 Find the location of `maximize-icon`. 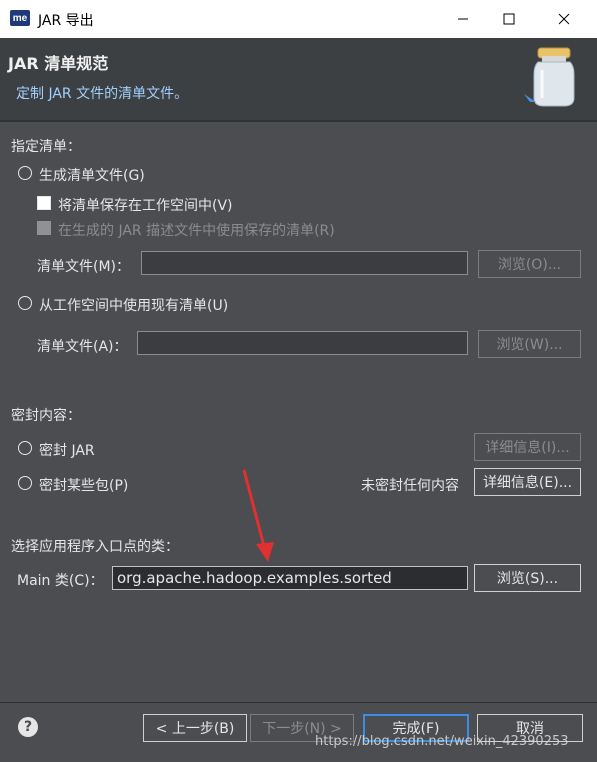

maximize-icon is located at coordinates (509, 19).